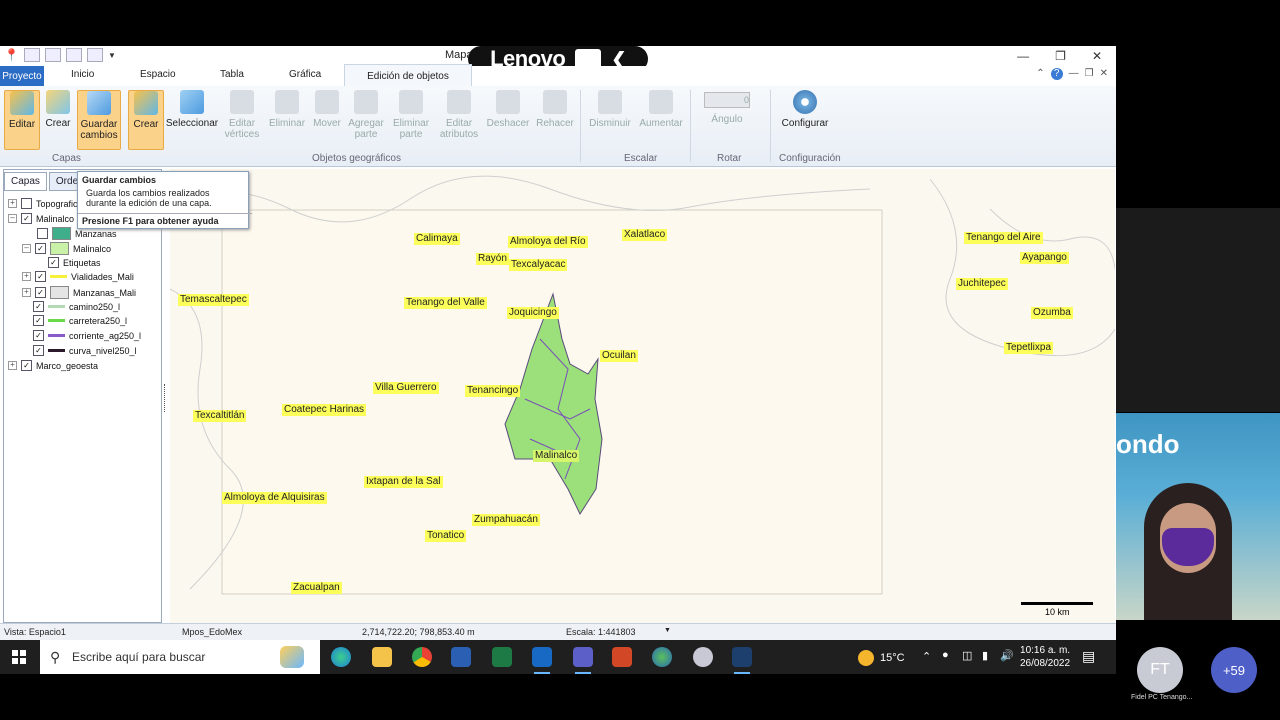  I want to click on globe-app-icon, so click(662, 657).